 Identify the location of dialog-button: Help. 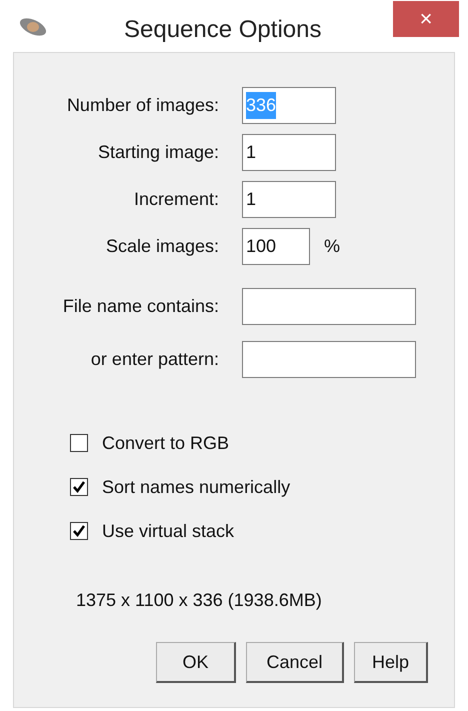
(391, 662).